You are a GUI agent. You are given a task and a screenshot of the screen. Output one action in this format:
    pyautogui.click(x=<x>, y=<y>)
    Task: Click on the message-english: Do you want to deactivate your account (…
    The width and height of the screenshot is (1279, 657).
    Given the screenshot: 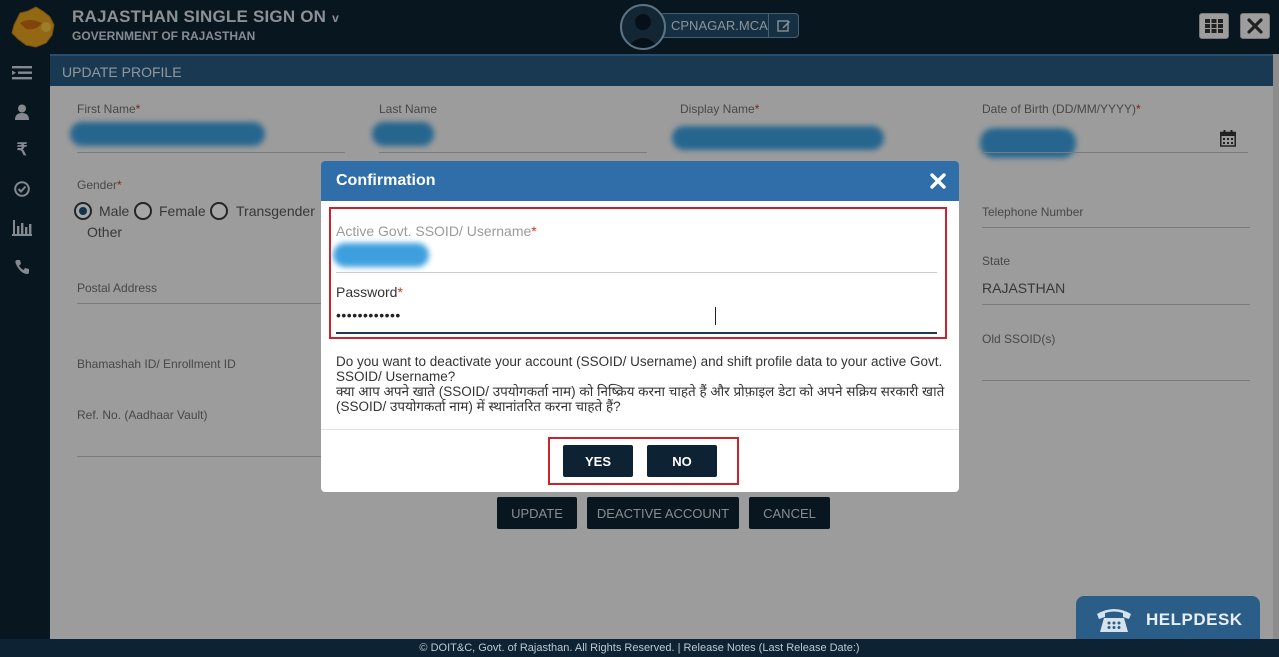 What is the action you would take?
    pyautogui.click(x=639, y=369)
    